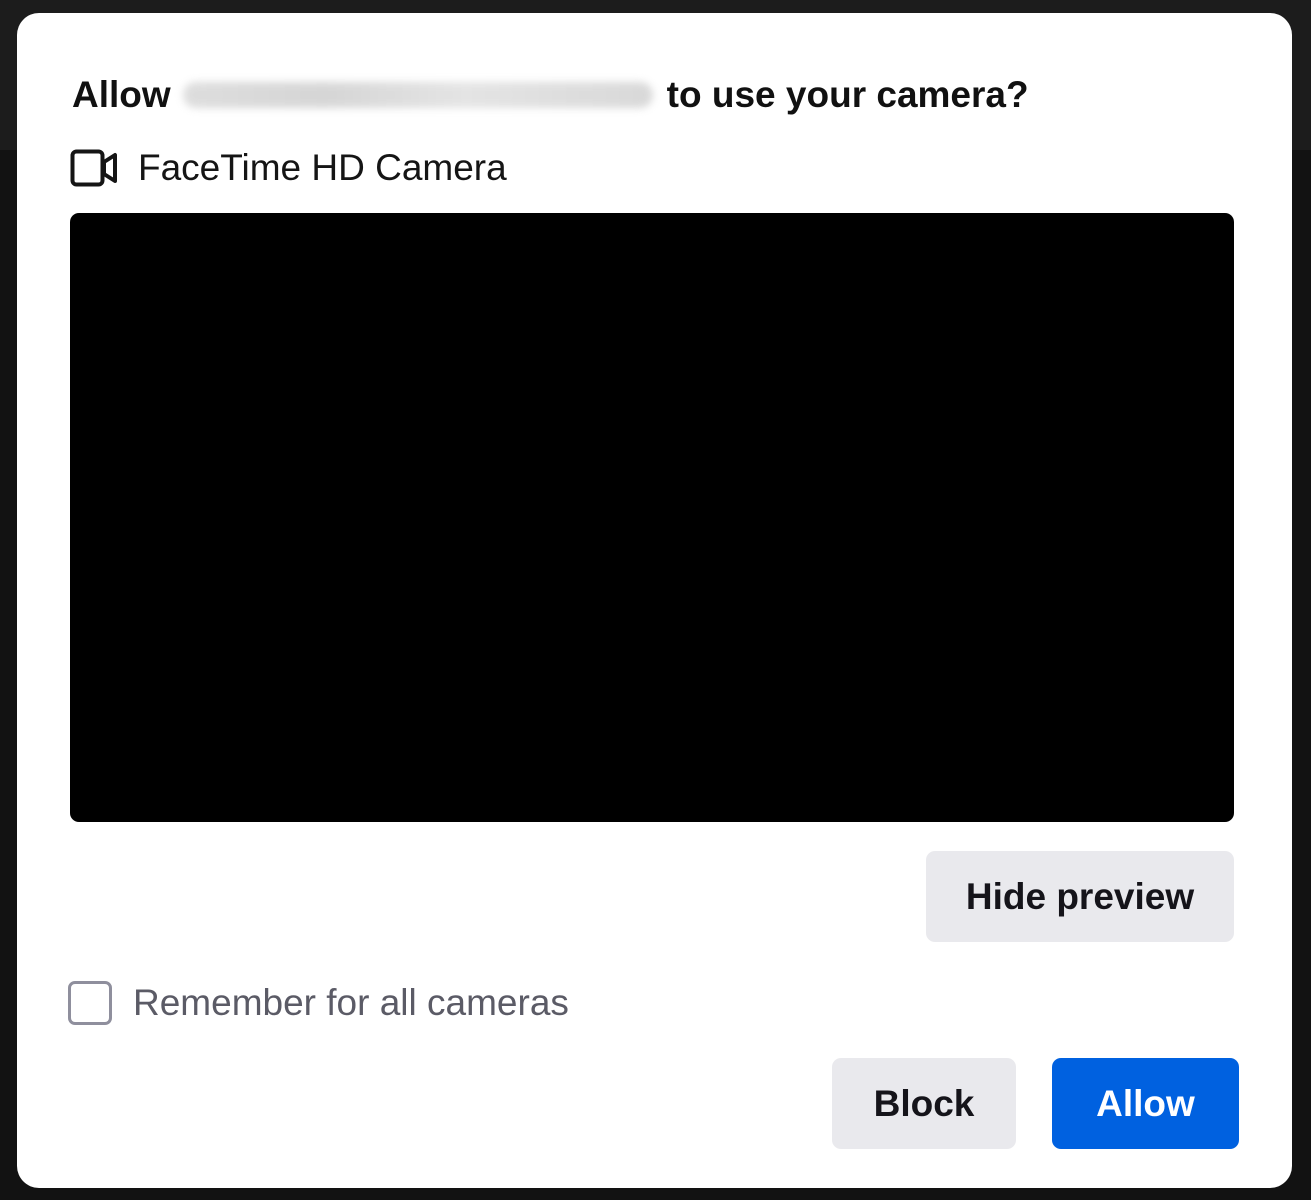 This screenshot has width=1311, height=1200. What do you see at coordinates (121, 94) in the screenshot?
I see `title-prefix: Allow` at bounding box center [121, 94].